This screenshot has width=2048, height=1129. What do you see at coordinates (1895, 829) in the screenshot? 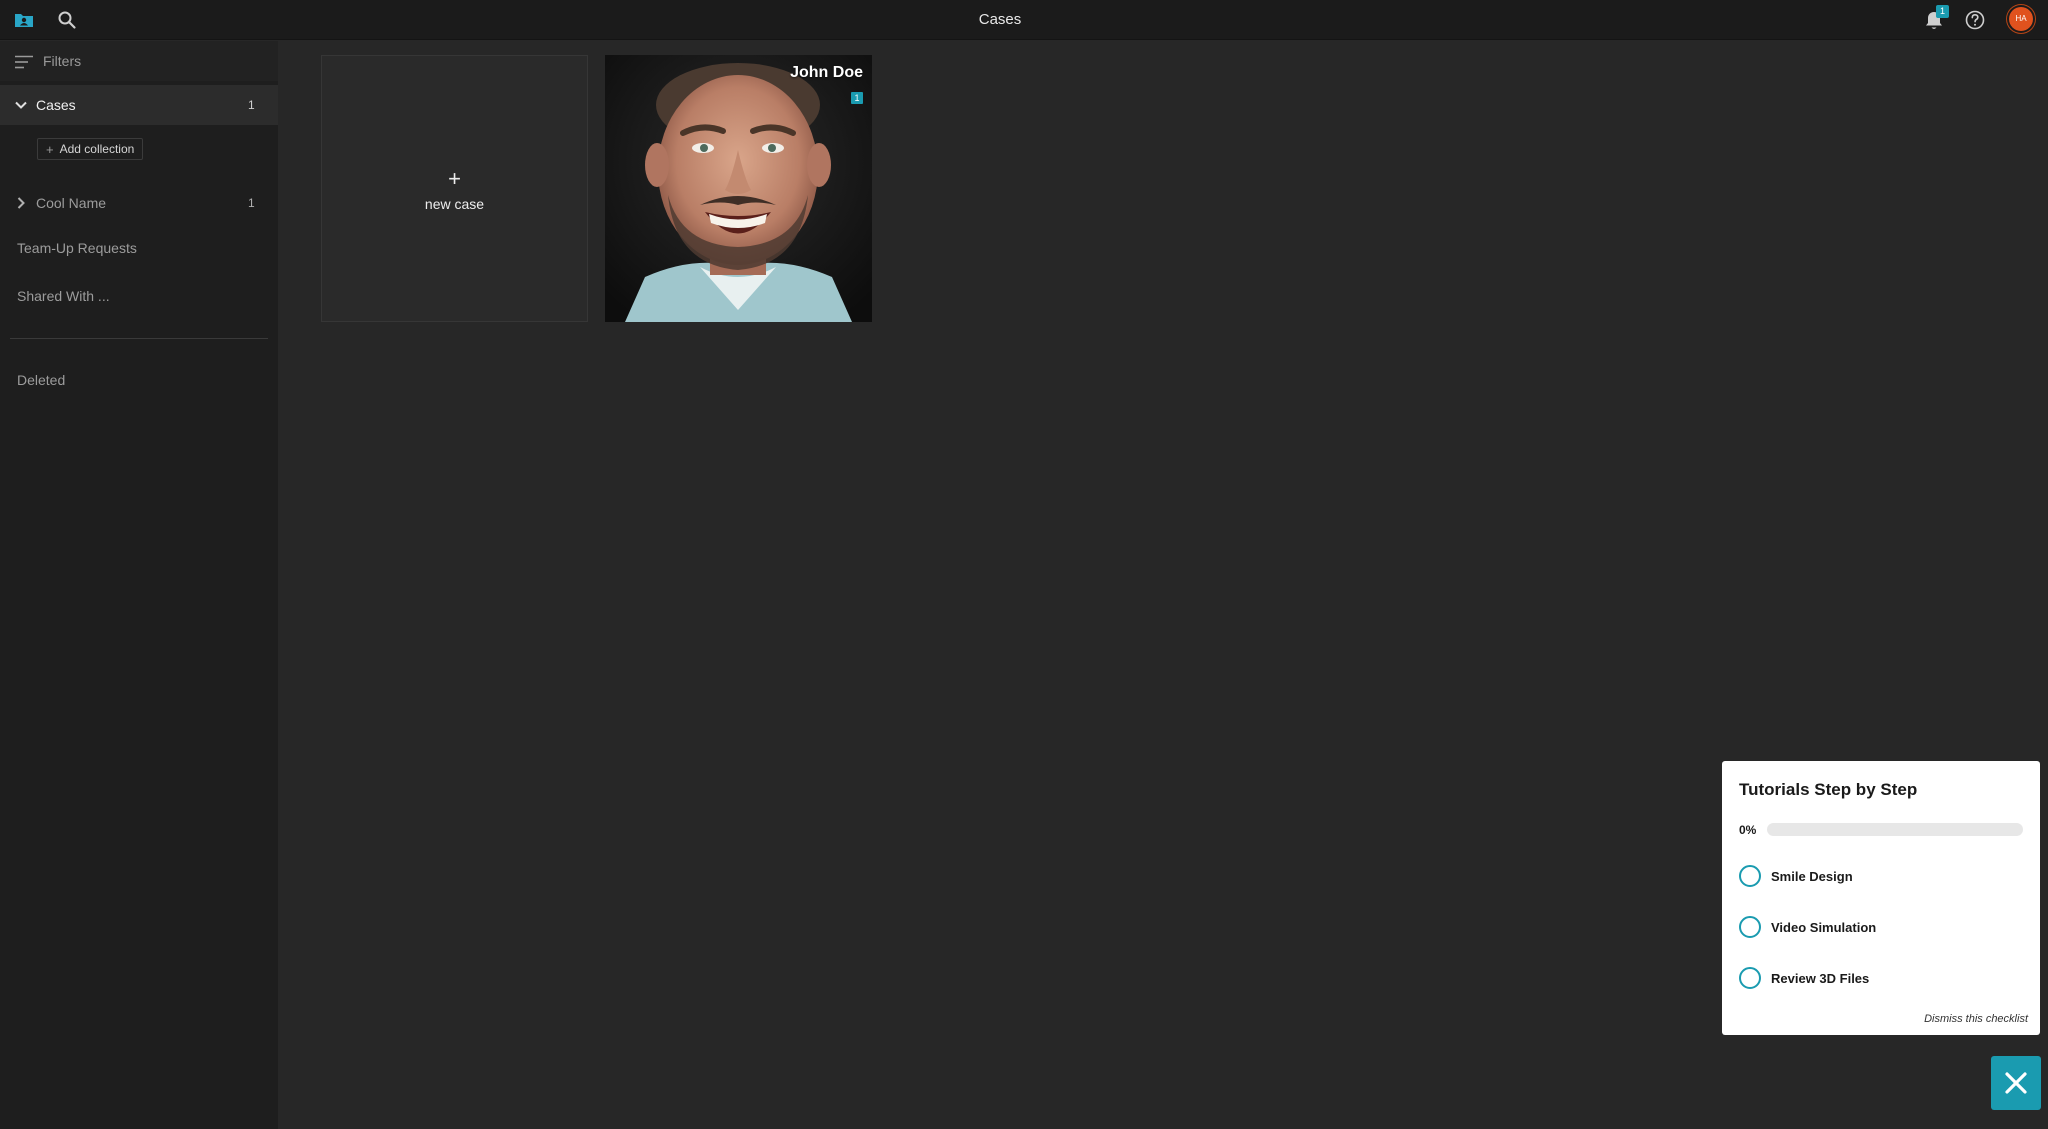
I see `tutorial-progress-bar` at bounding box center [1895, 829].